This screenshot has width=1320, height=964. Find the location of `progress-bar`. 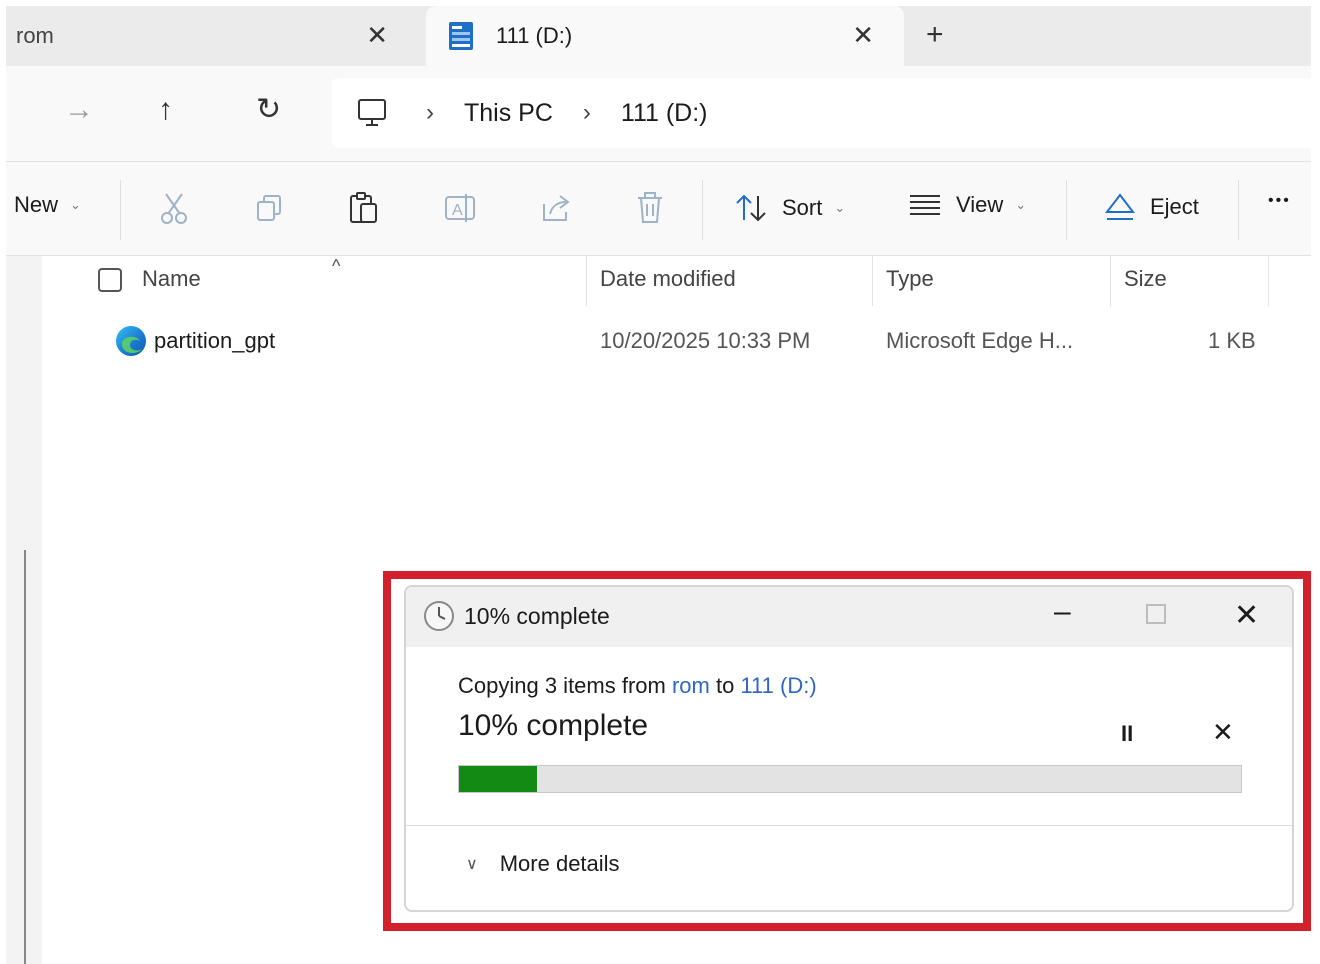

progress-bar is located at coordinates (850, 779).